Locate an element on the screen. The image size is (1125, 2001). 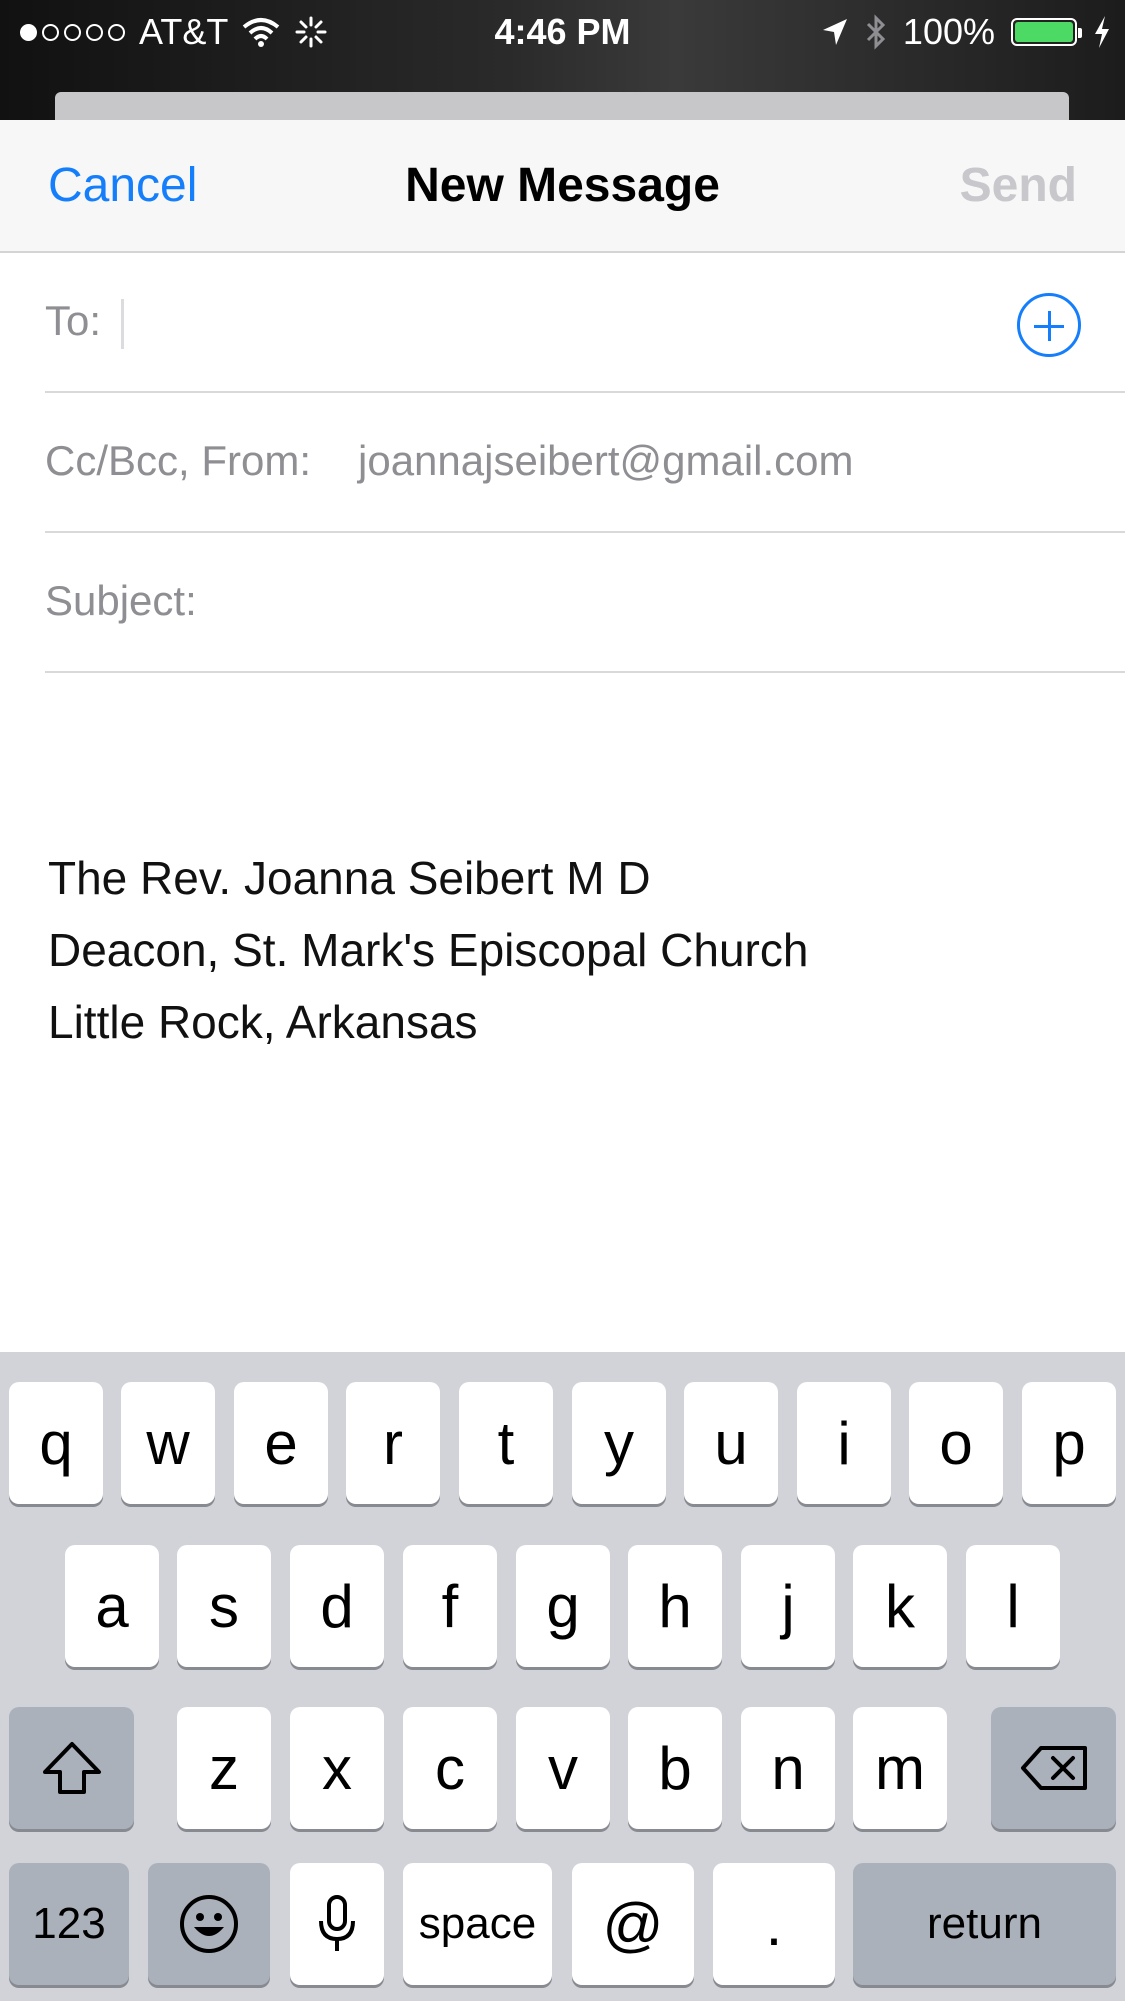
shift-arrow-icon is located at coordinates (71, 1768).